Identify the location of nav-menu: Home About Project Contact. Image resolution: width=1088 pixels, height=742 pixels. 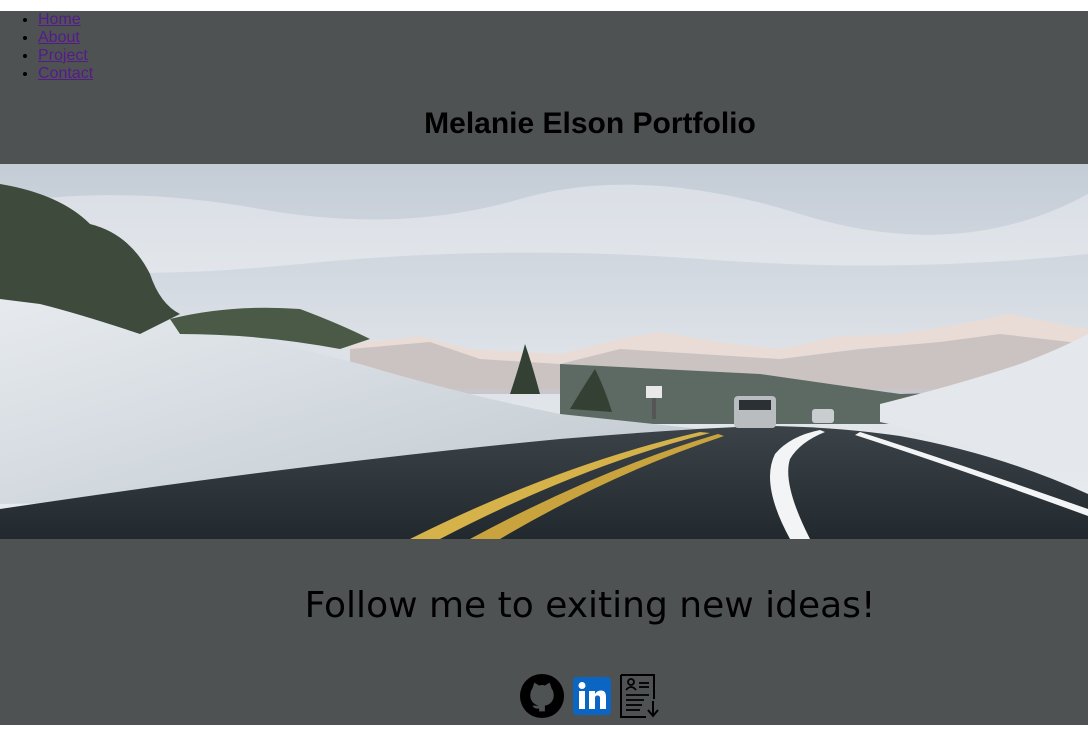
(46, 47).